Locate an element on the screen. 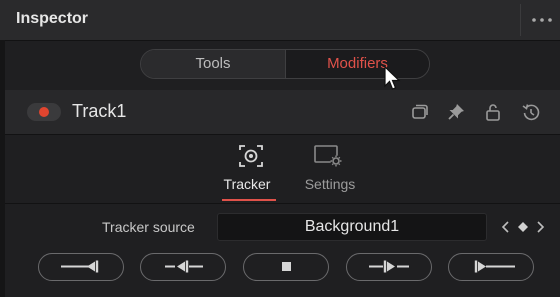 The image size is (560, 297). versions-icon is located at coordinates (420, 112).